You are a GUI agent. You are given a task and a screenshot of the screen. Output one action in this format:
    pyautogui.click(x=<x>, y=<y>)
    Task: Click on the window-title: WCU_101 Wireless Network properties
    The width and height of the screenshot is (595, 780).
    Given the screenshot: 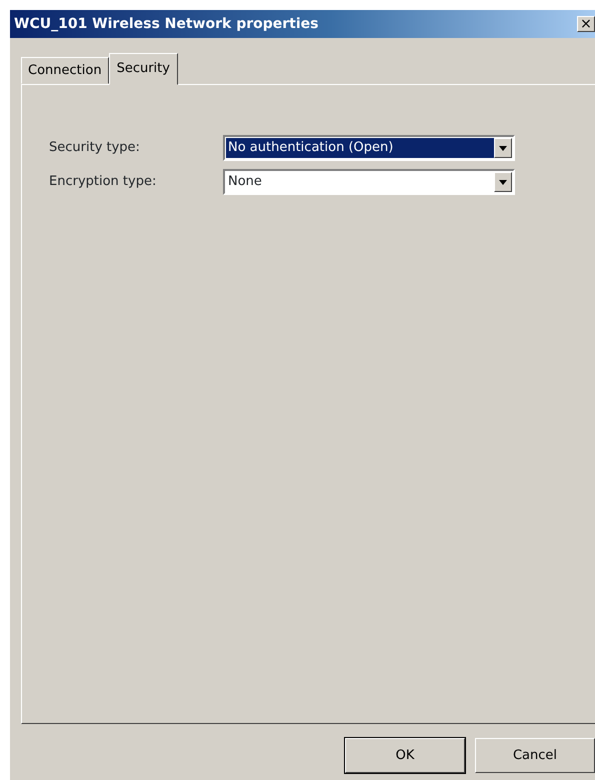 What is the action you would take?
    pyautogui.click(x=166, y=24)
    